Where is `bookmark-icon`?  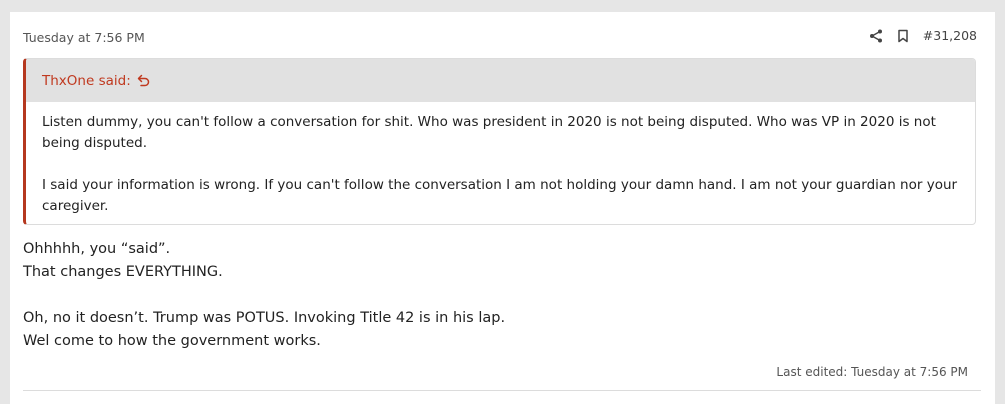
bookmark-icon is located at coordinates (903, 36).